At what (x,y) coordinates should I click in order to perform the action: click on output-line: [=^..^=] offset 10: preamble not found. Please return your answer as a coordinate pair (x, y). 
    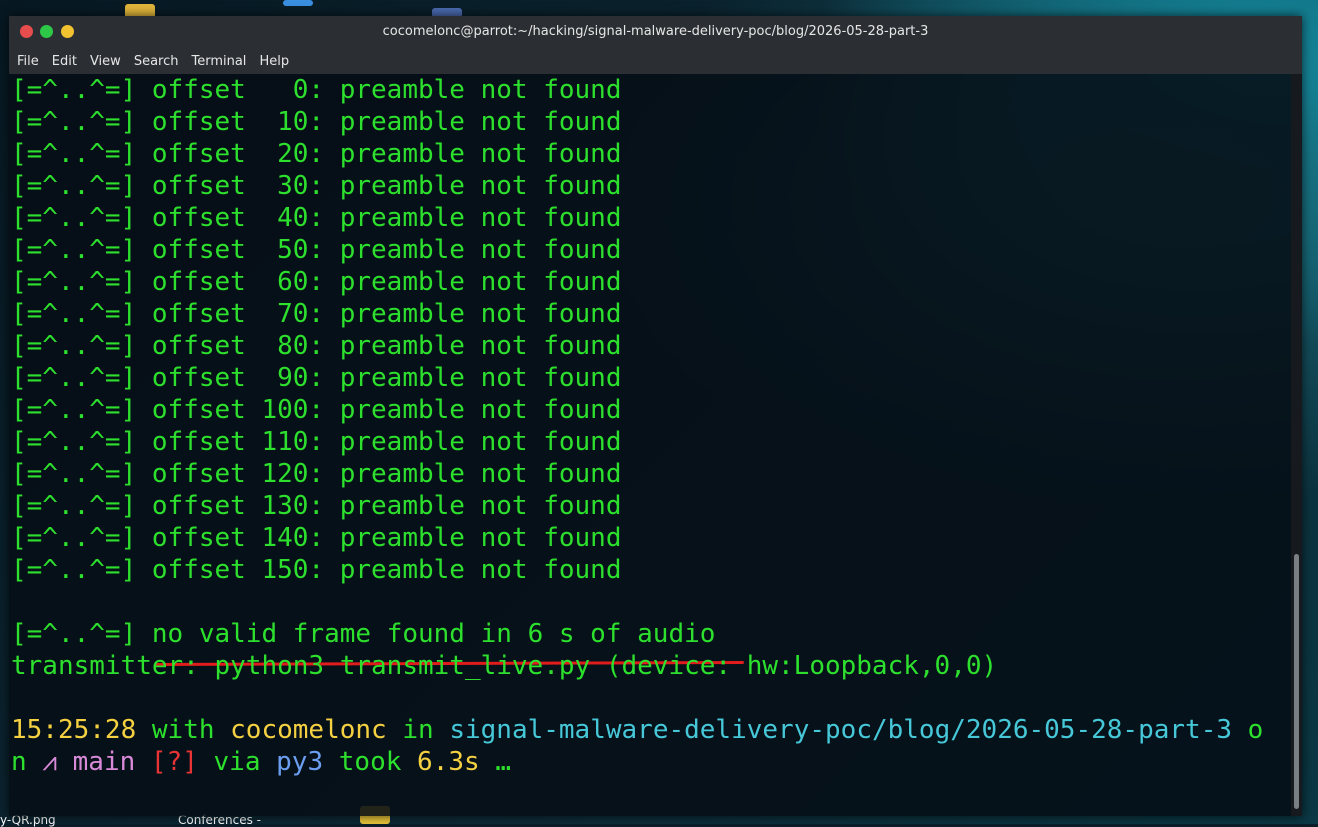
    Looking at the image, I should click on (316, 122).